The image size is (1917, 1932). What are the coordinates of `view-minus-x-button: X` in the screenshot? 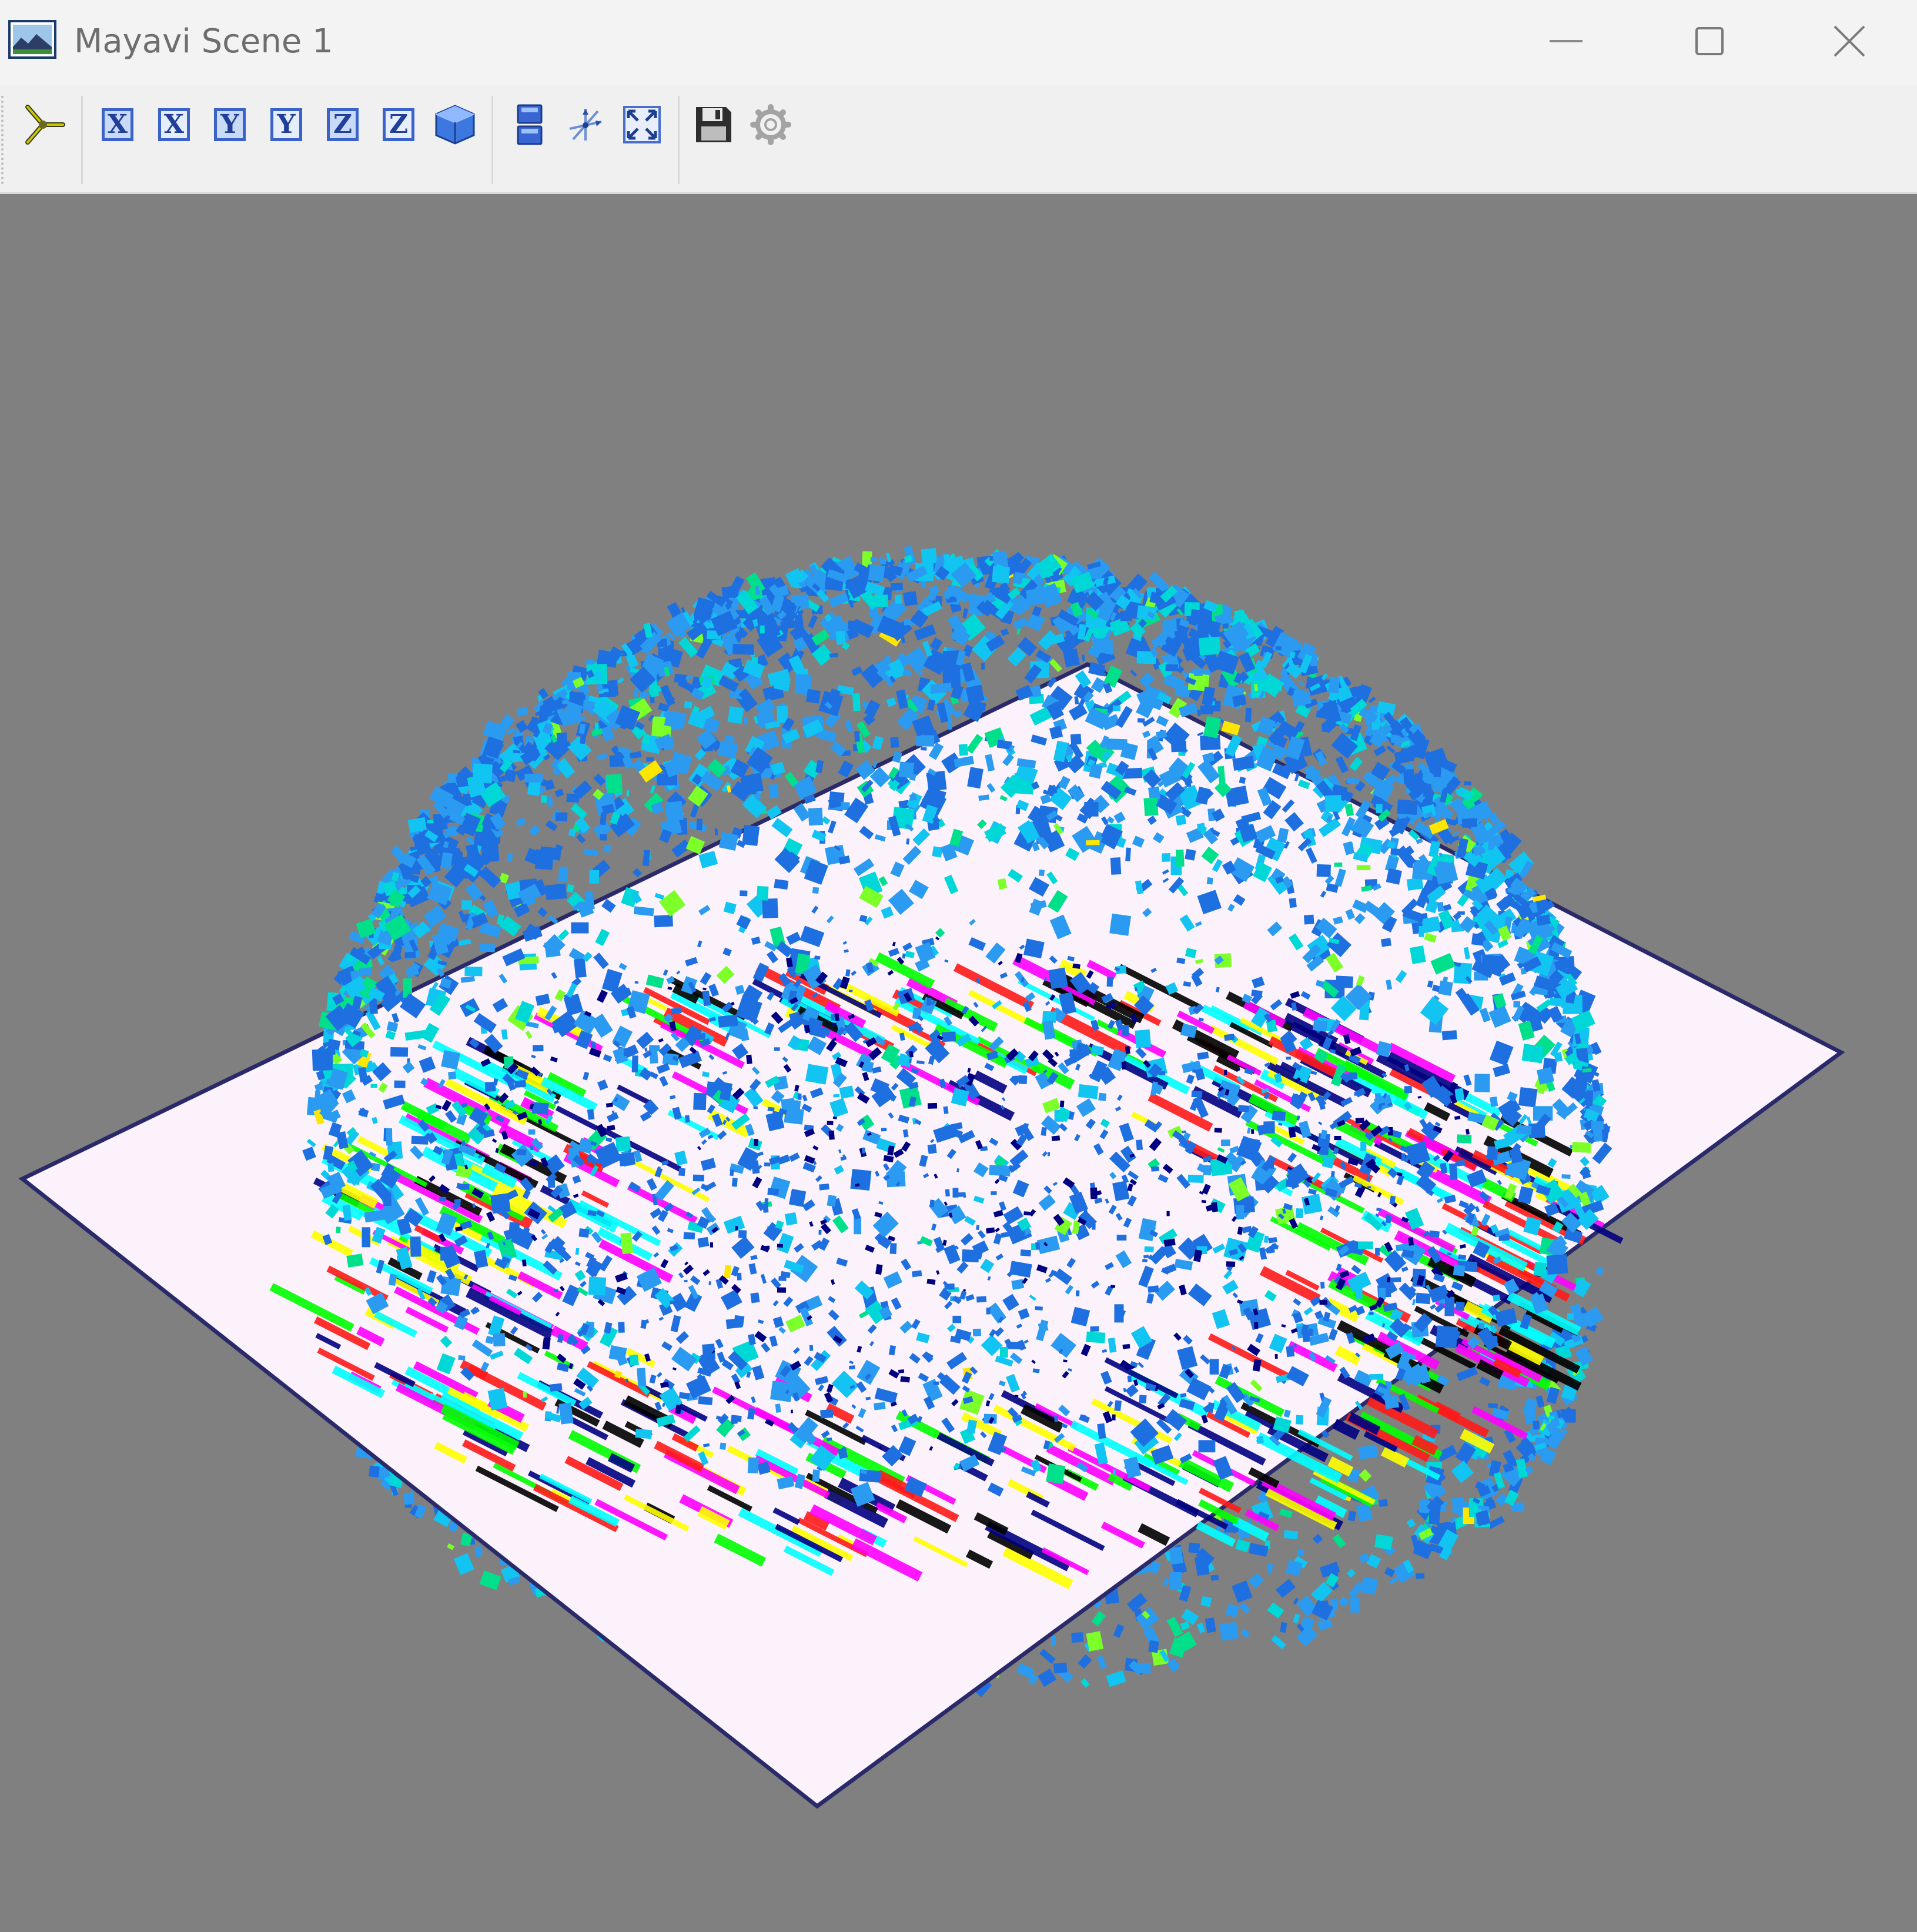 It's located at (174, 124).